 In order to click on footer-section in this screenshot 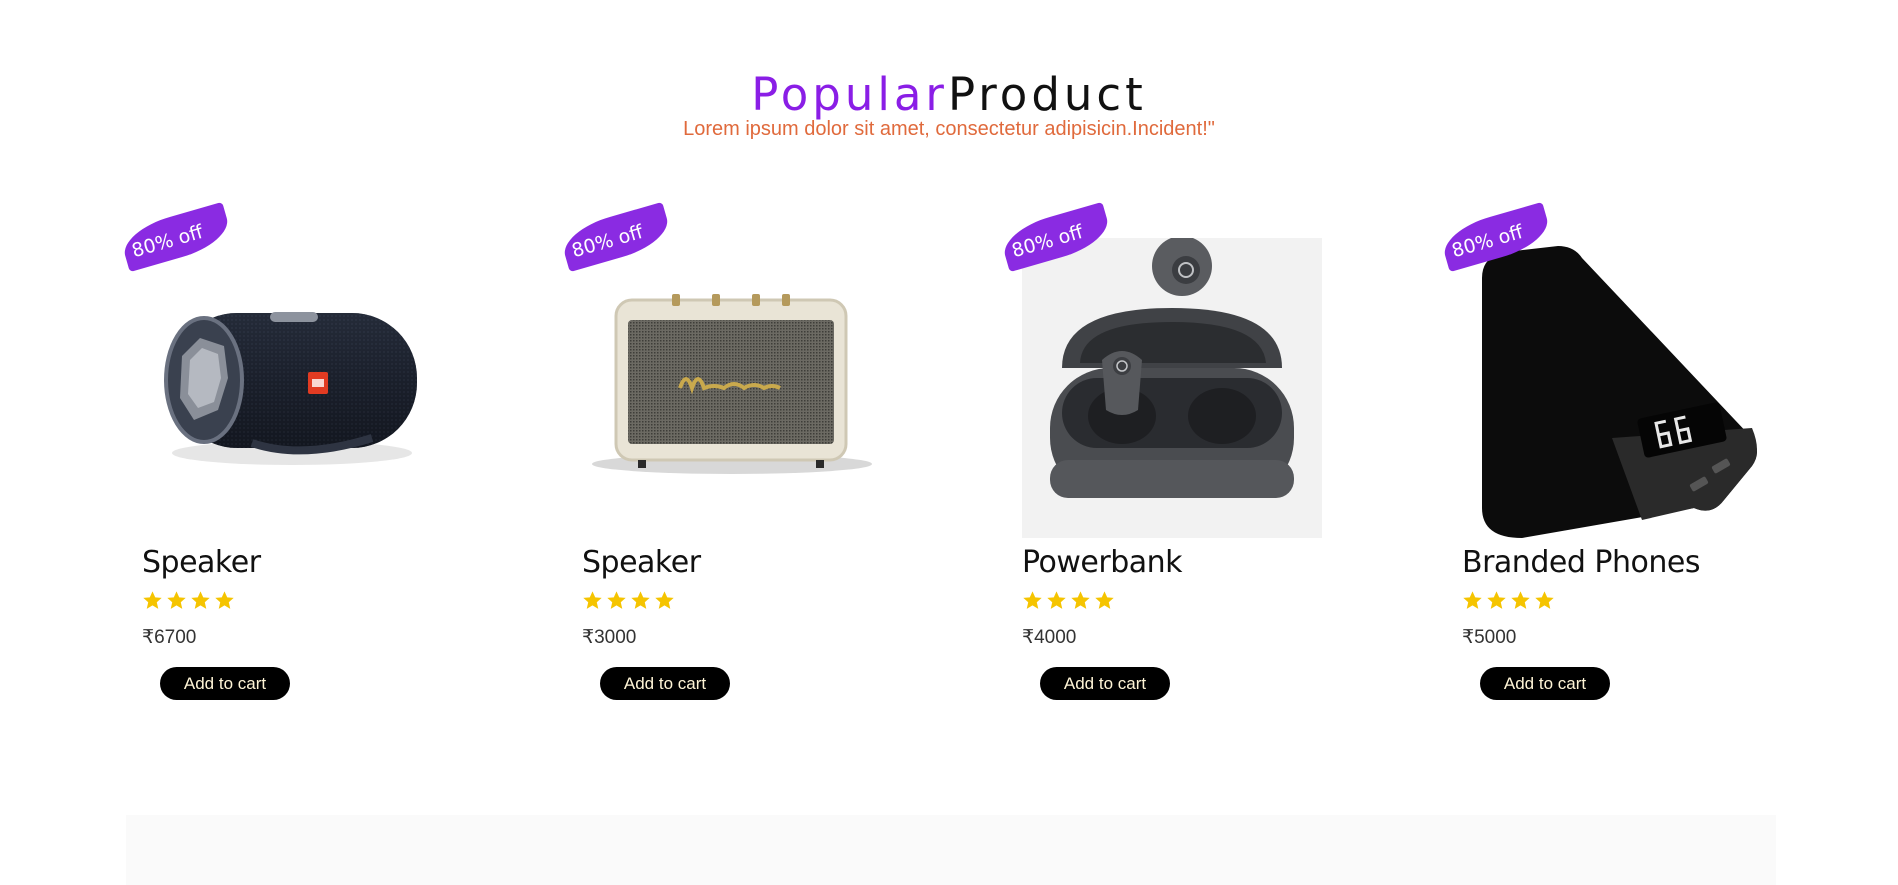, I will do `click(951, 850)`.